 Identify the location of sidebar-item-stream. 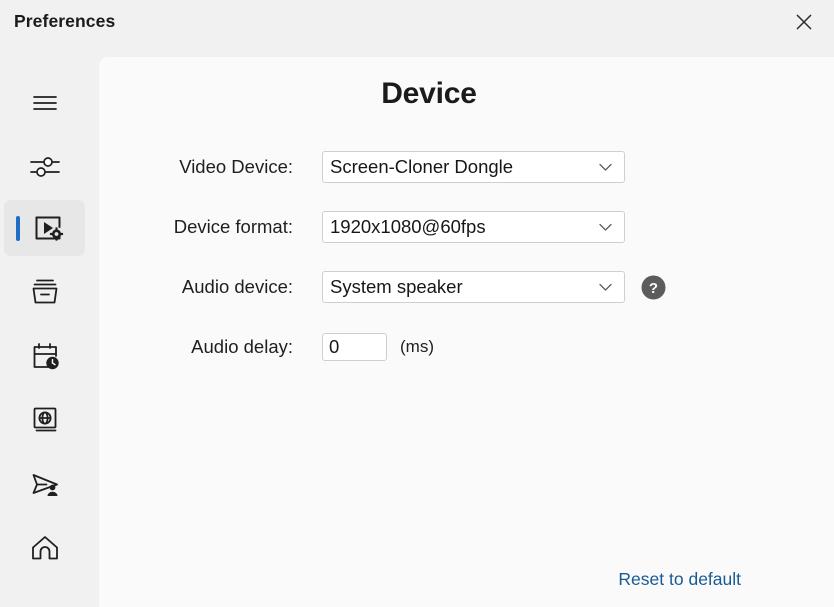
(44, 484).